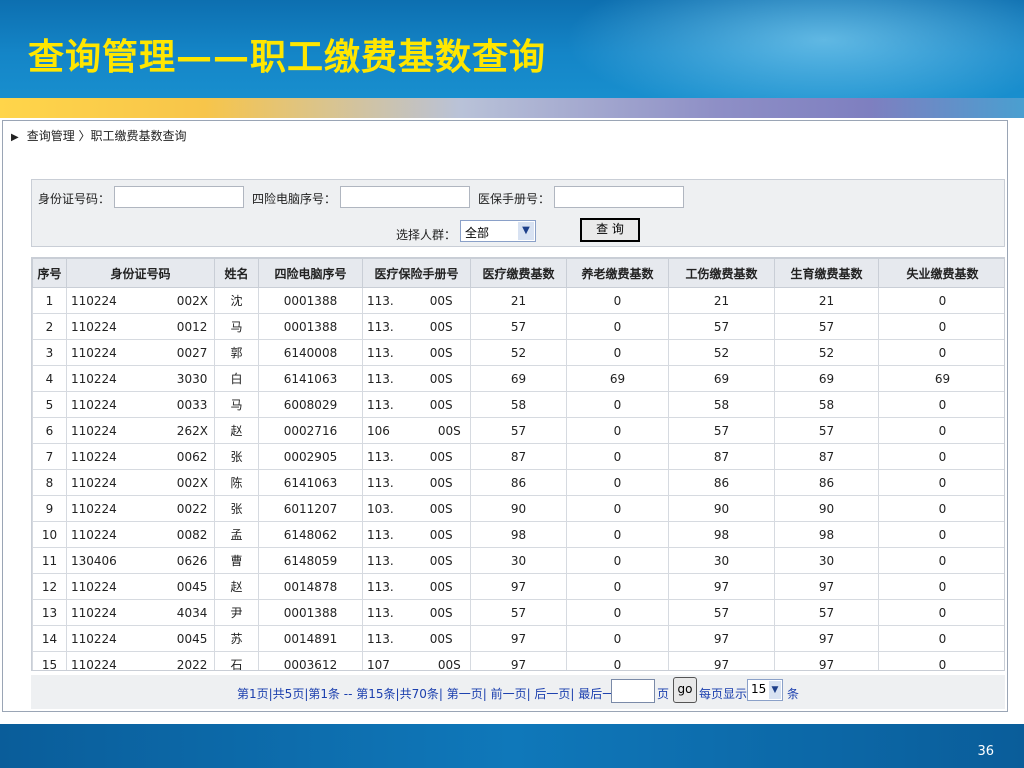 The image size is (1024, 768). I want to click on group-select: 全部 ▼, so click(498, 231).